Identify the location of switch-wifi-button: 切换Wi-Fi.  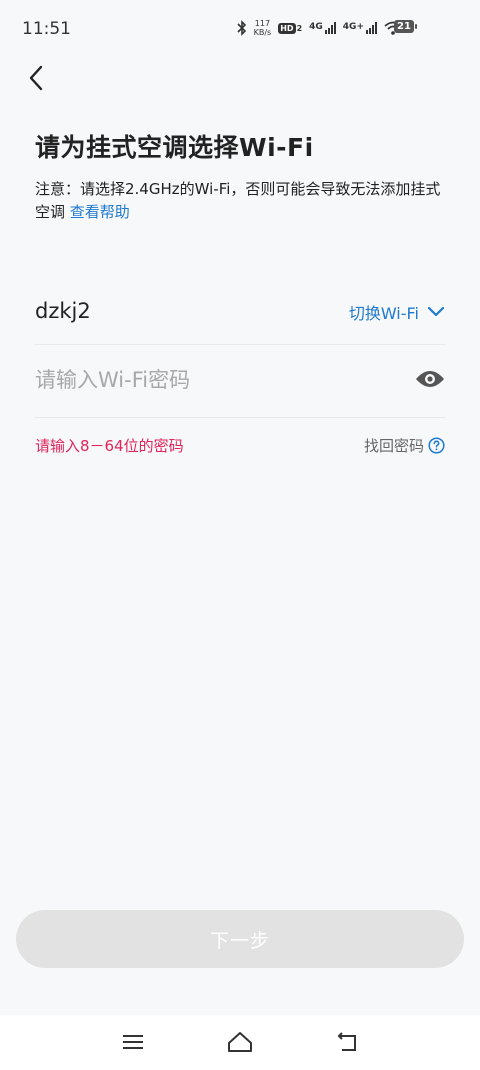
(397, 312).